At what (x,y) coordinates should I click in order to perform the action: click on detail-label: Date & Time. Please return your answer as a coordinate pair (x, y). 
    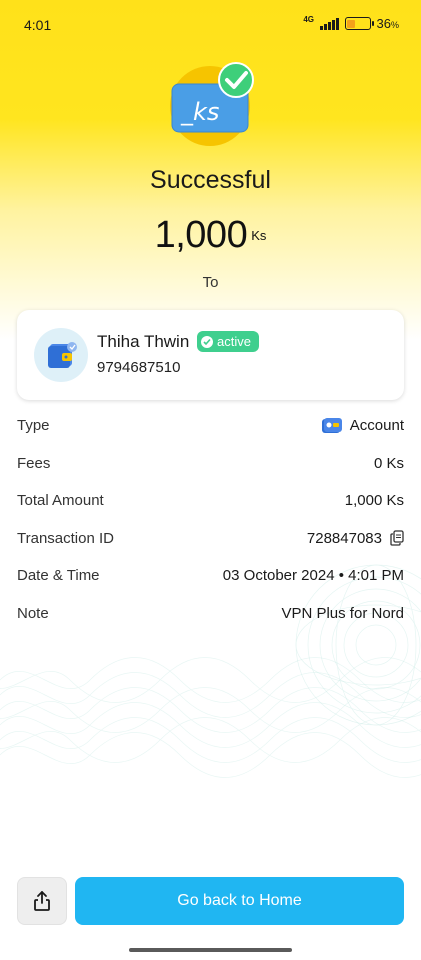
    Looking at the image, I should click on (58, 576).